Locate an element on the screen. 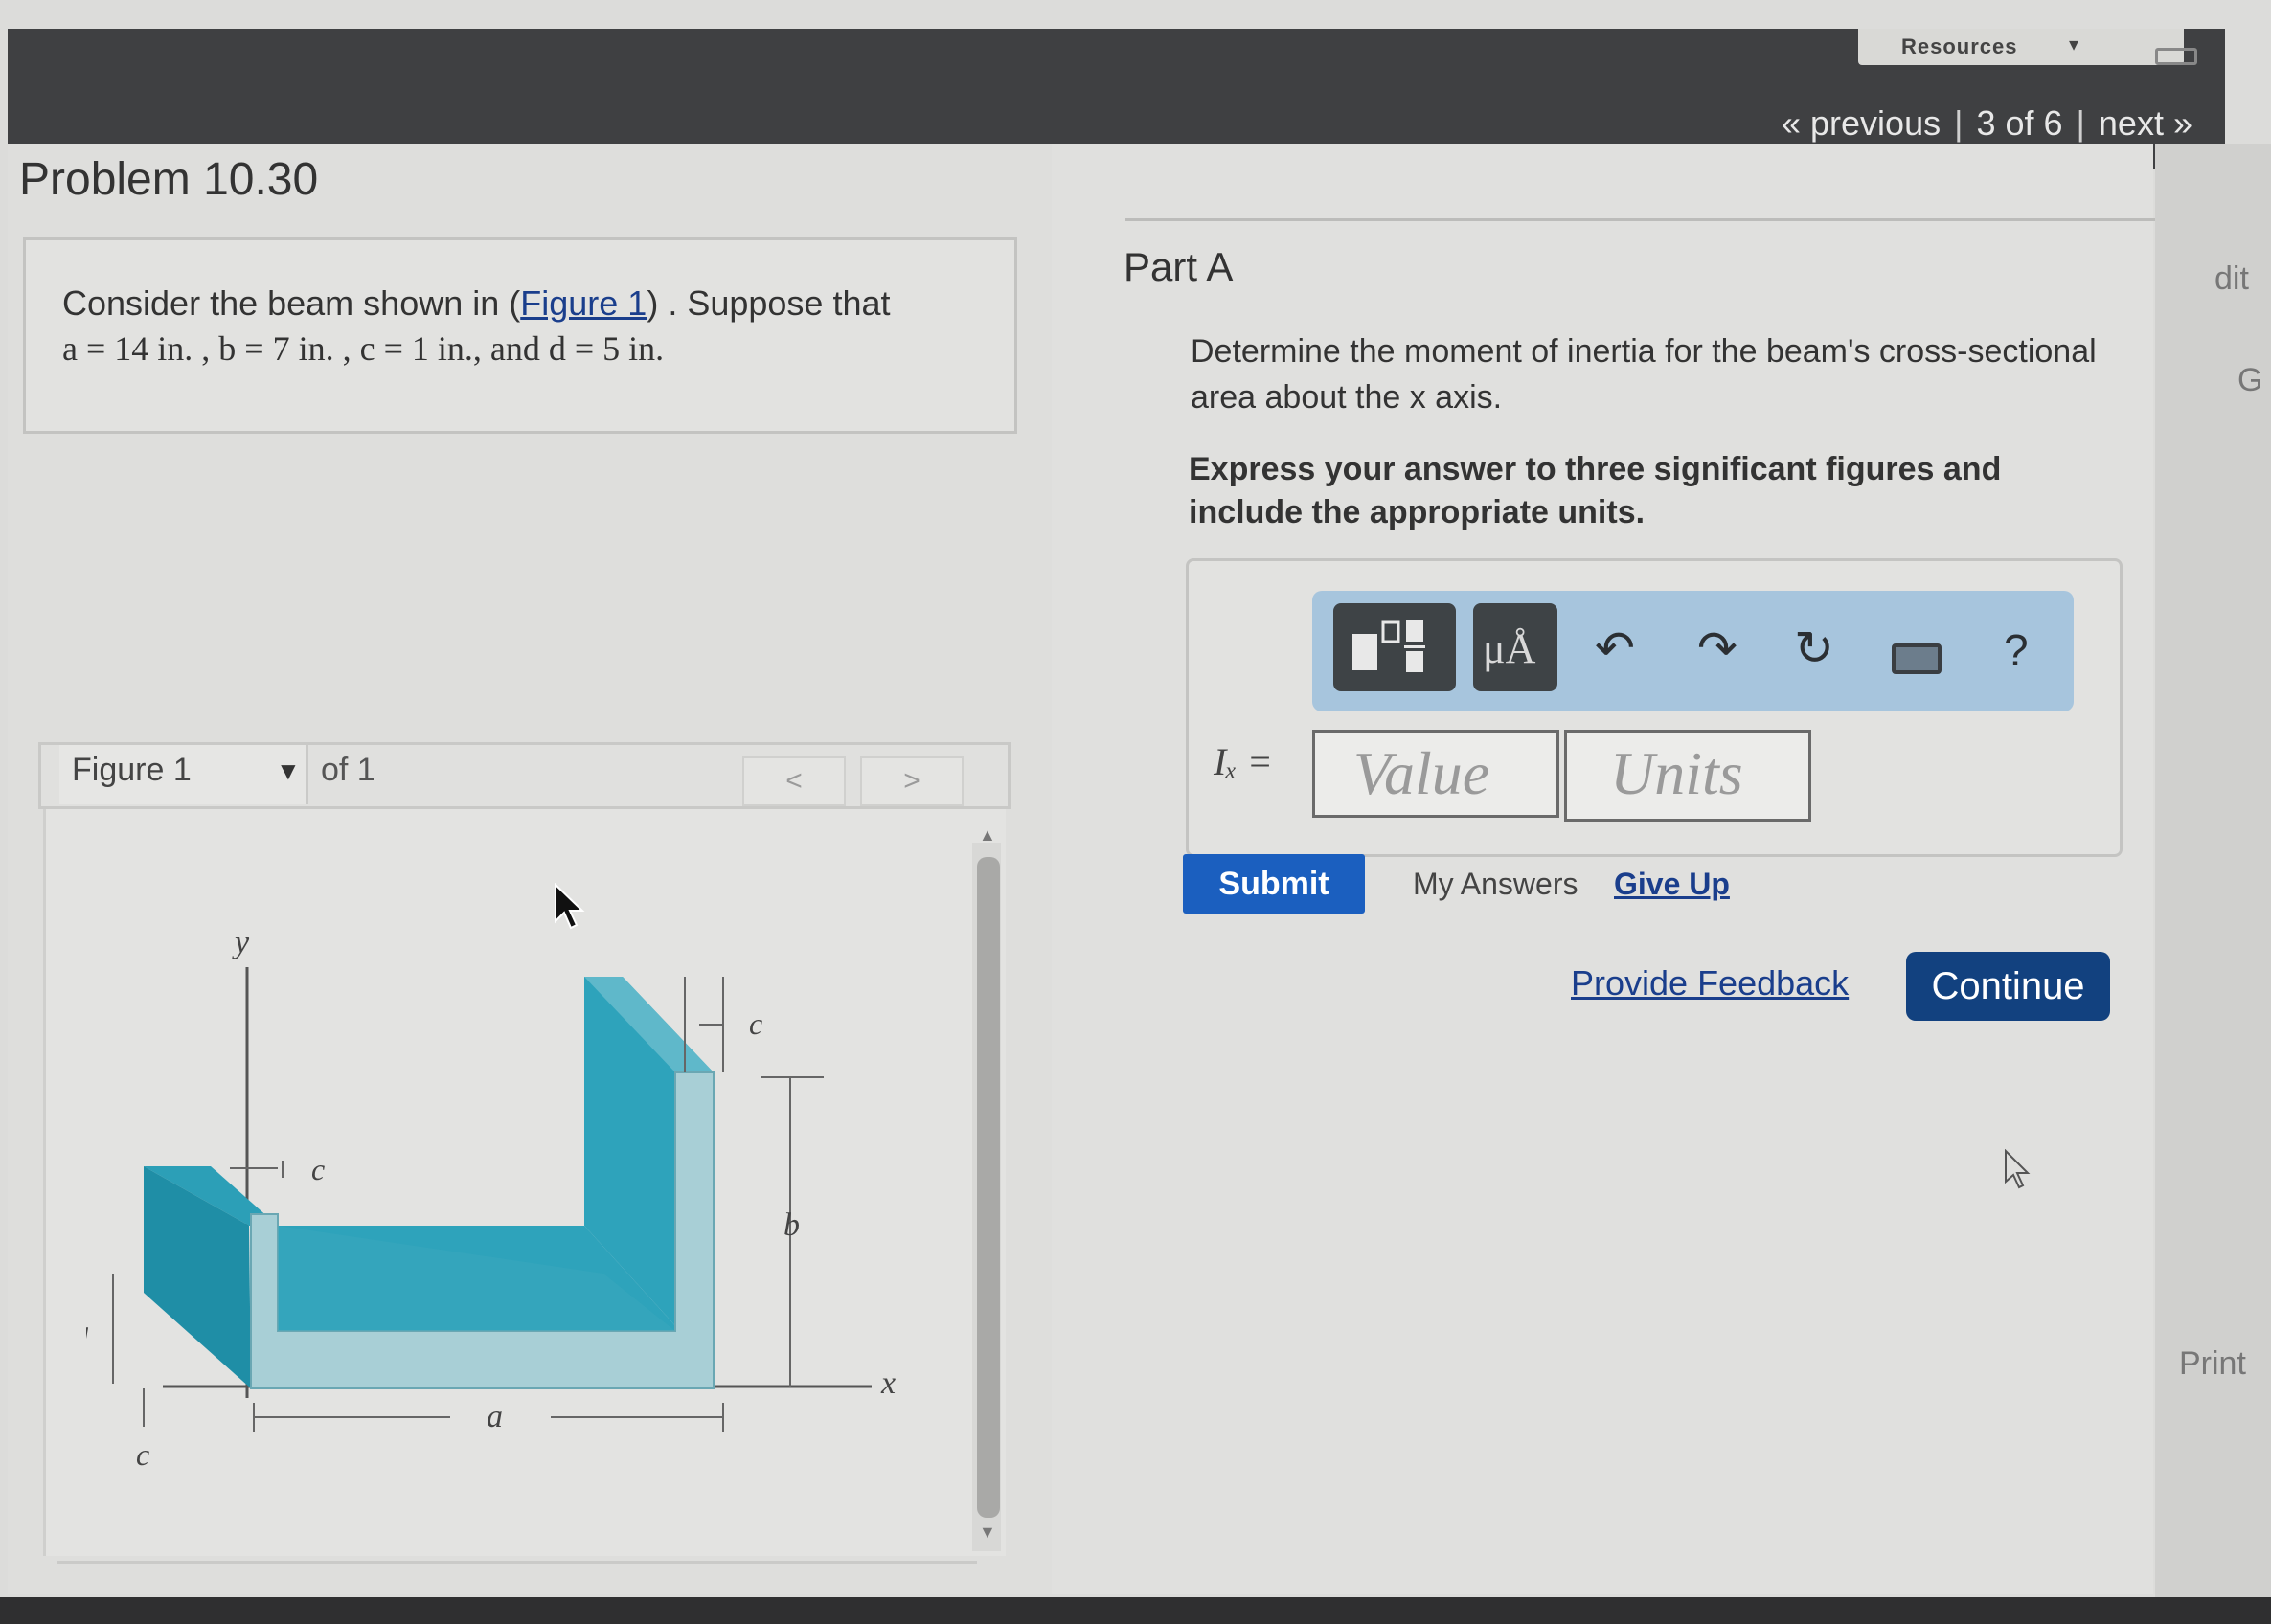 Image resolution: width=2271 pixels, height=1624 pixels. y-axis-label: y is located at coordinates (241, 942).